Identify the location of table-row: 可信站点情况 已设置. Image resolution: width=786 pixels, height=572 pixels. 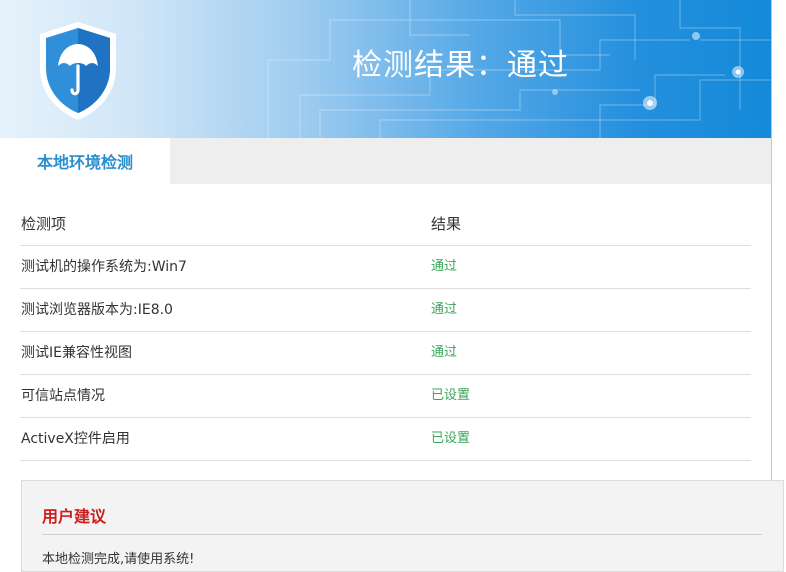
(385, 396).